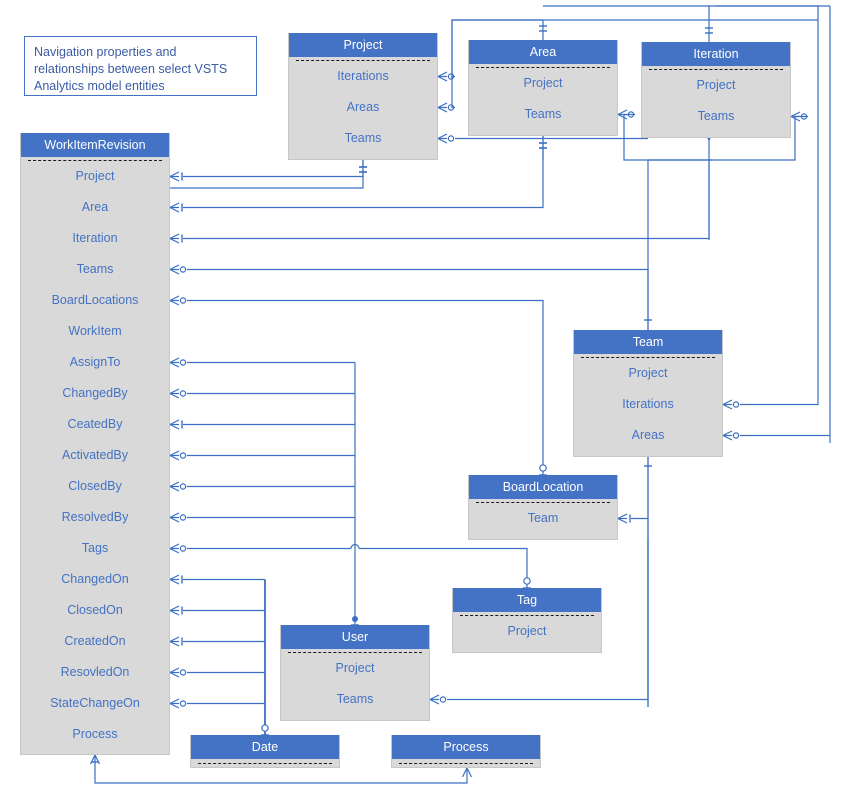 This screenshot has width=850, height=794. I want to click on entity-team-fields: Project Iterations Areas, so click(648, 404).